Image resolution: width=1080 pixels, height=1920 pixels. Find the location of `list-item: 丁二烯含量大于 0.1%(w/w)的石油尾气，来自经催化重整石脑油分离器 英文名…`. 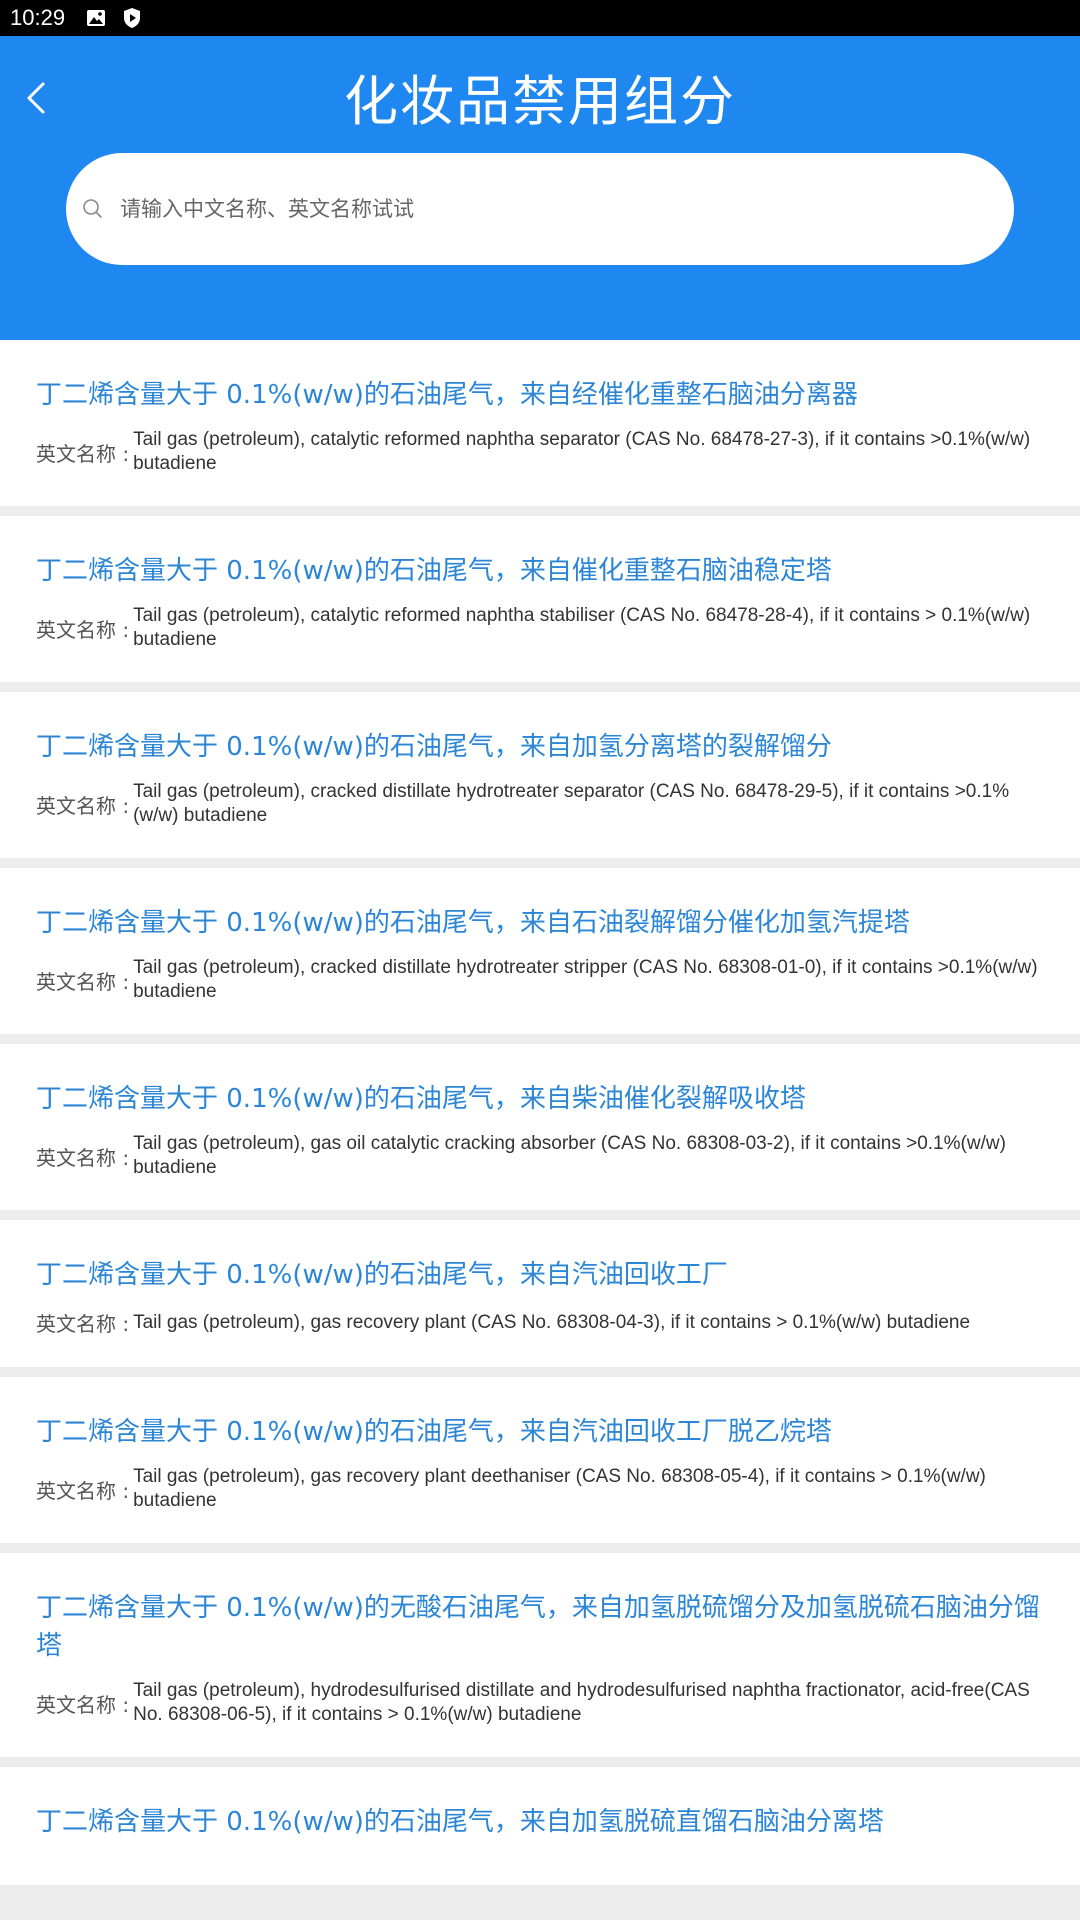

list-item: 丁二烯含量大于 0.1%(w/w)的石油尾气，来自经催化重整石脑油分离器 英文名… is located at coordinates (540, 423).